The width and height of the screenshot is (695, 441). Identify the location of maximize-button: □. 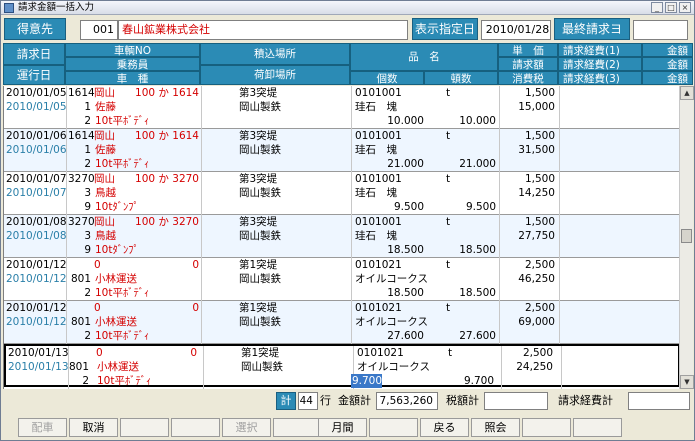
(671, 7).